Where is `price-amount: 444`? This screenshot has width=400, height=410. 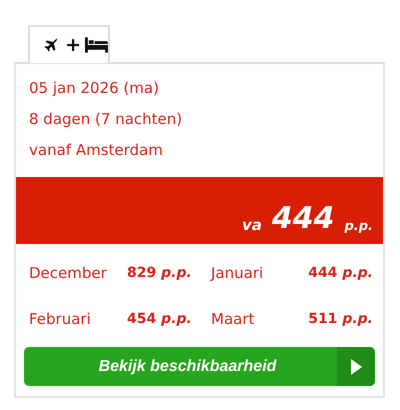
price-amount: 444 is located at coordinates (303, 219).